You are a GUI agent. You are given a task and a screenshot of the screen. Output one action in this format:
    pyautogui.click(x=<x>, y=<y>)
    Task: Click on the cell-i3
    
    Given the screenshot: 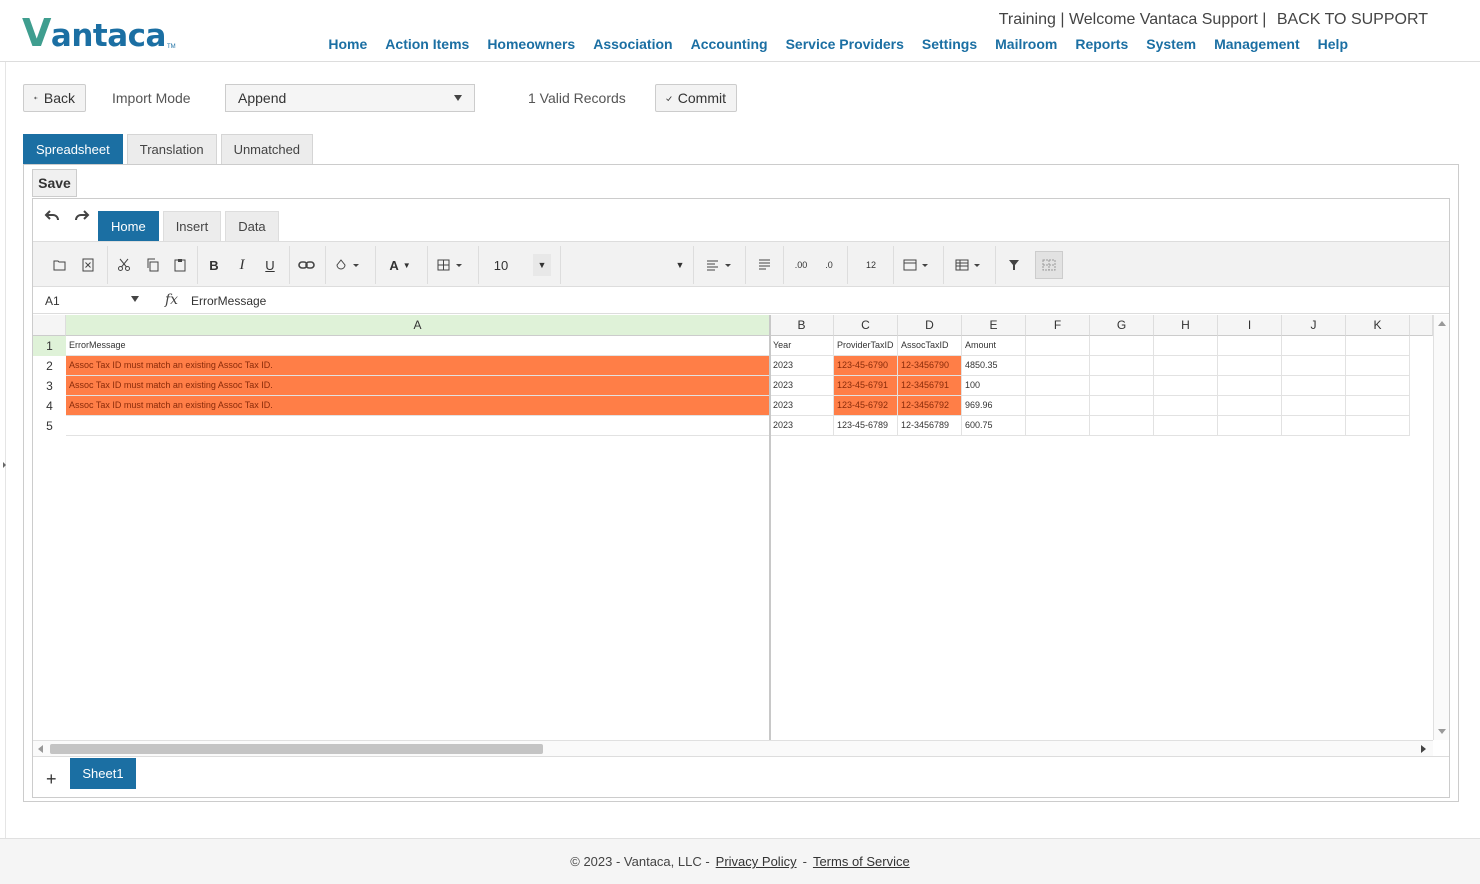 What is the action you would take?
    pyautogui.click(x=1250, y=386)
    